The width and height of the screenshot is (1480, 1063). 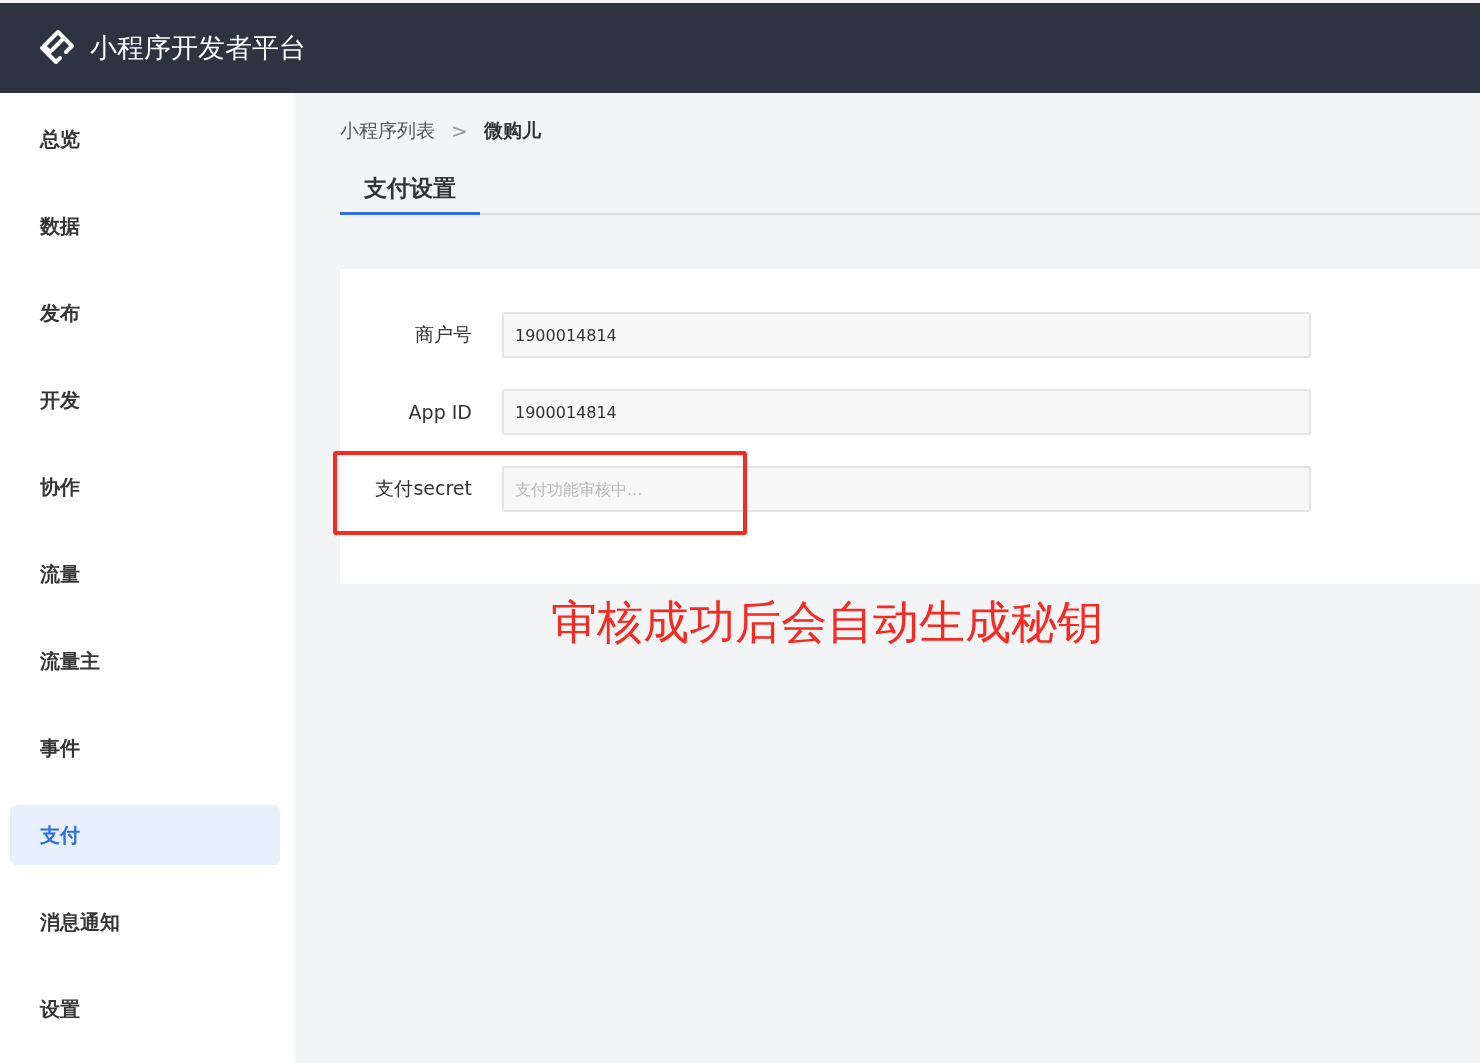 What do you see at coordinates (145, 922) in the screenshot?
I see `sidebar-item: 消息通知` at bounding box center [145, 922].